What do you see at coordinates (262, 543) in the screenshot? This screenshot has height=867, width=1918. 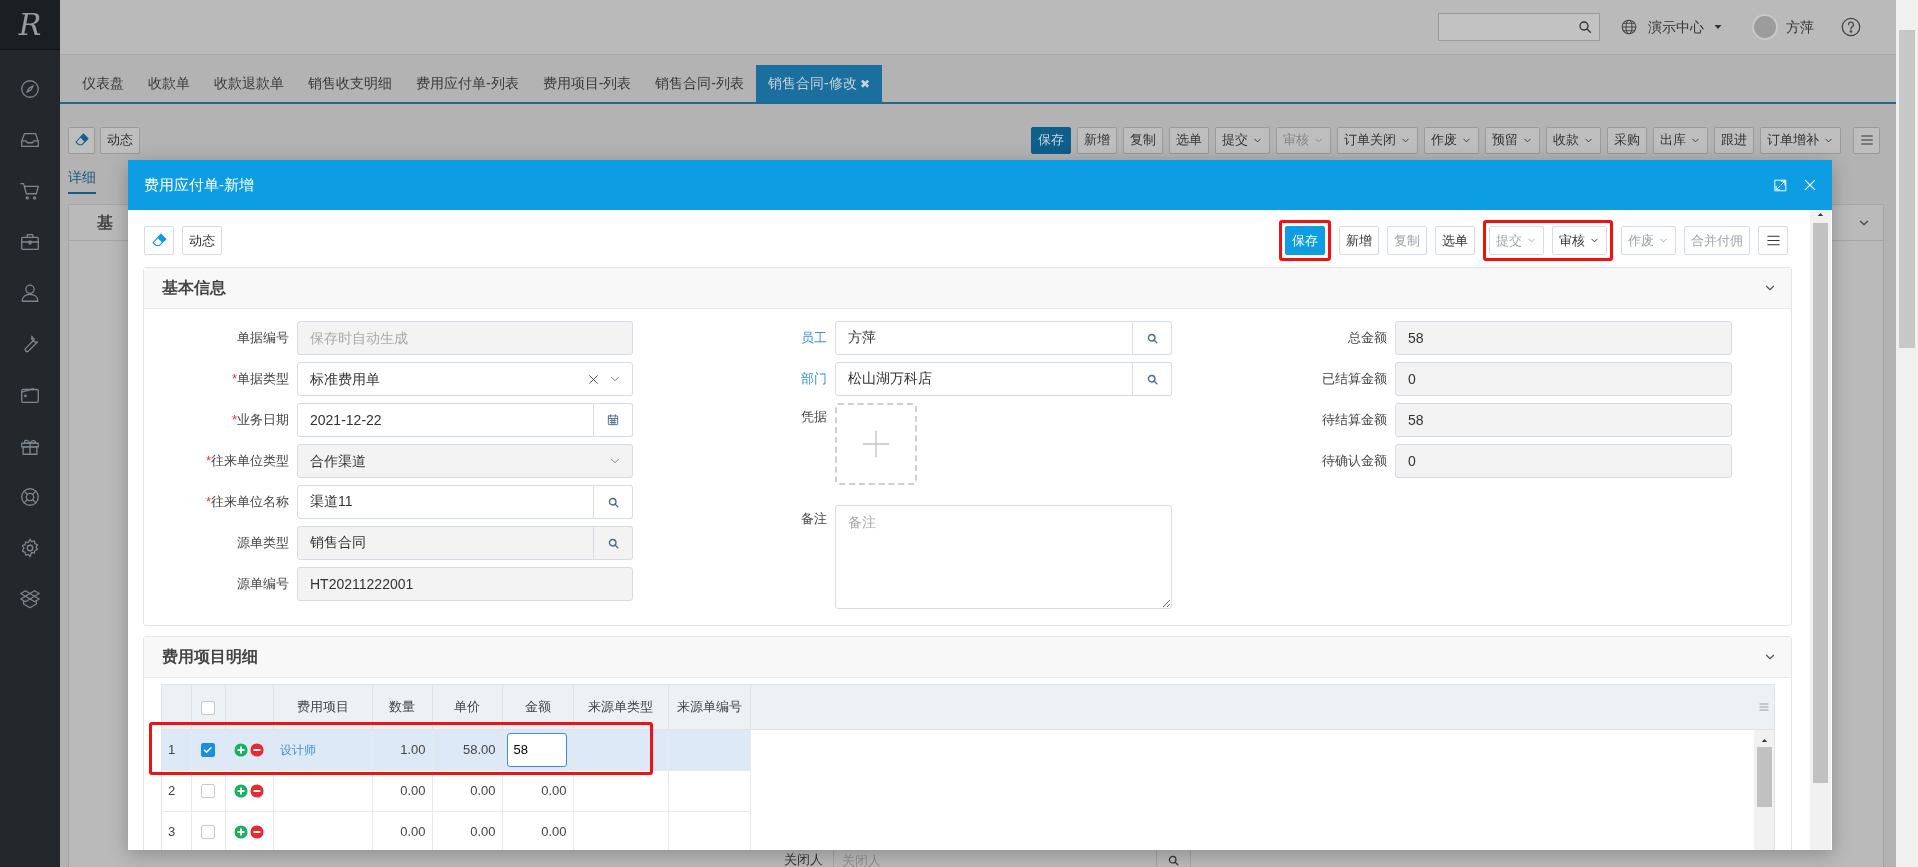 I see `field-label: 源单类型` at bounding box center [262, 543].